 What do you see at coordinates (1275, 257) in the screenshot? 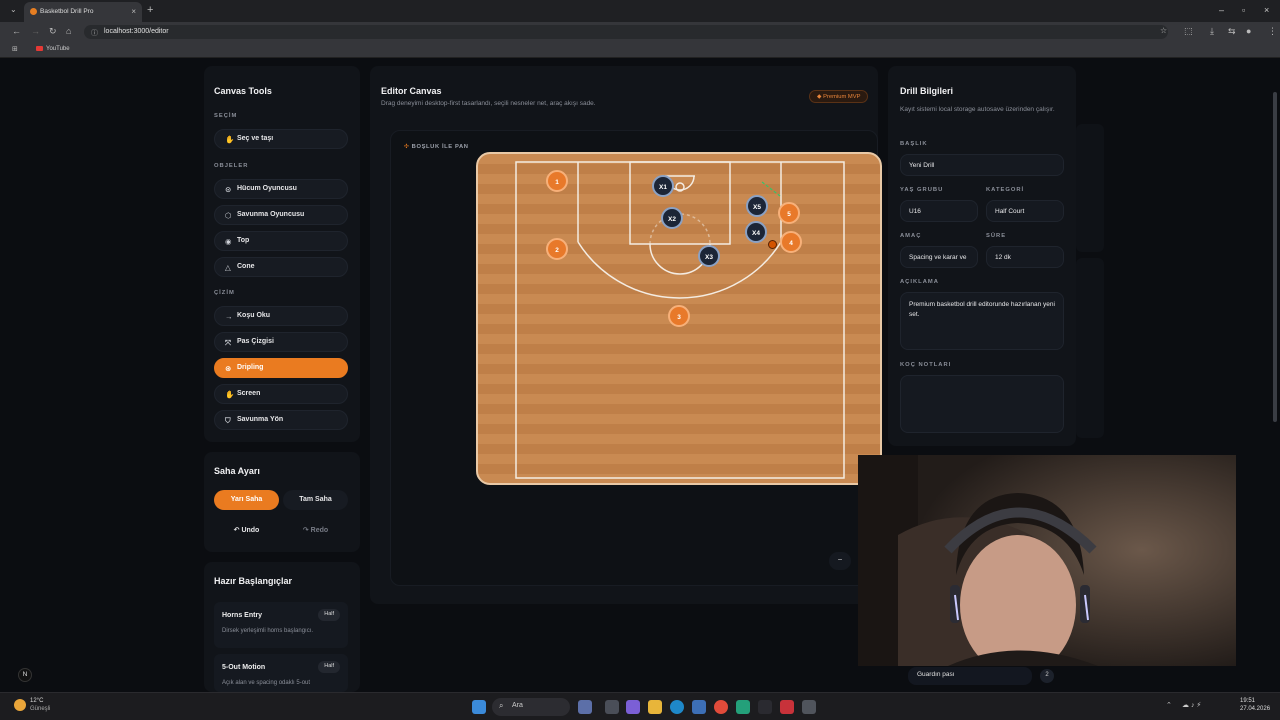
I see `scrollbar-thumb` at bounding box center [1275, 257].